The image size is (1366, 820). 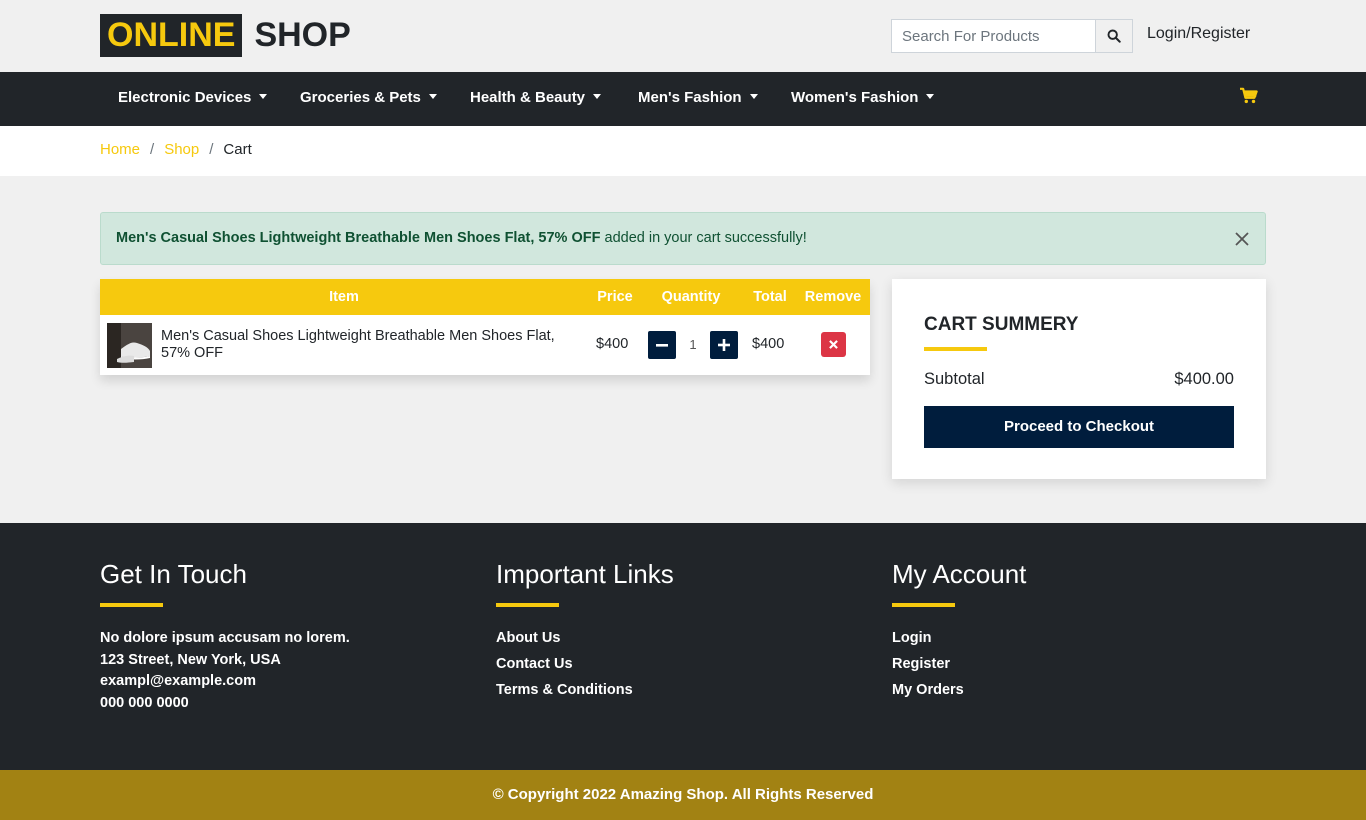 I want to click on proceed-to-checkout-button: Proceed to Checkout, so click(x=1079, y=427).